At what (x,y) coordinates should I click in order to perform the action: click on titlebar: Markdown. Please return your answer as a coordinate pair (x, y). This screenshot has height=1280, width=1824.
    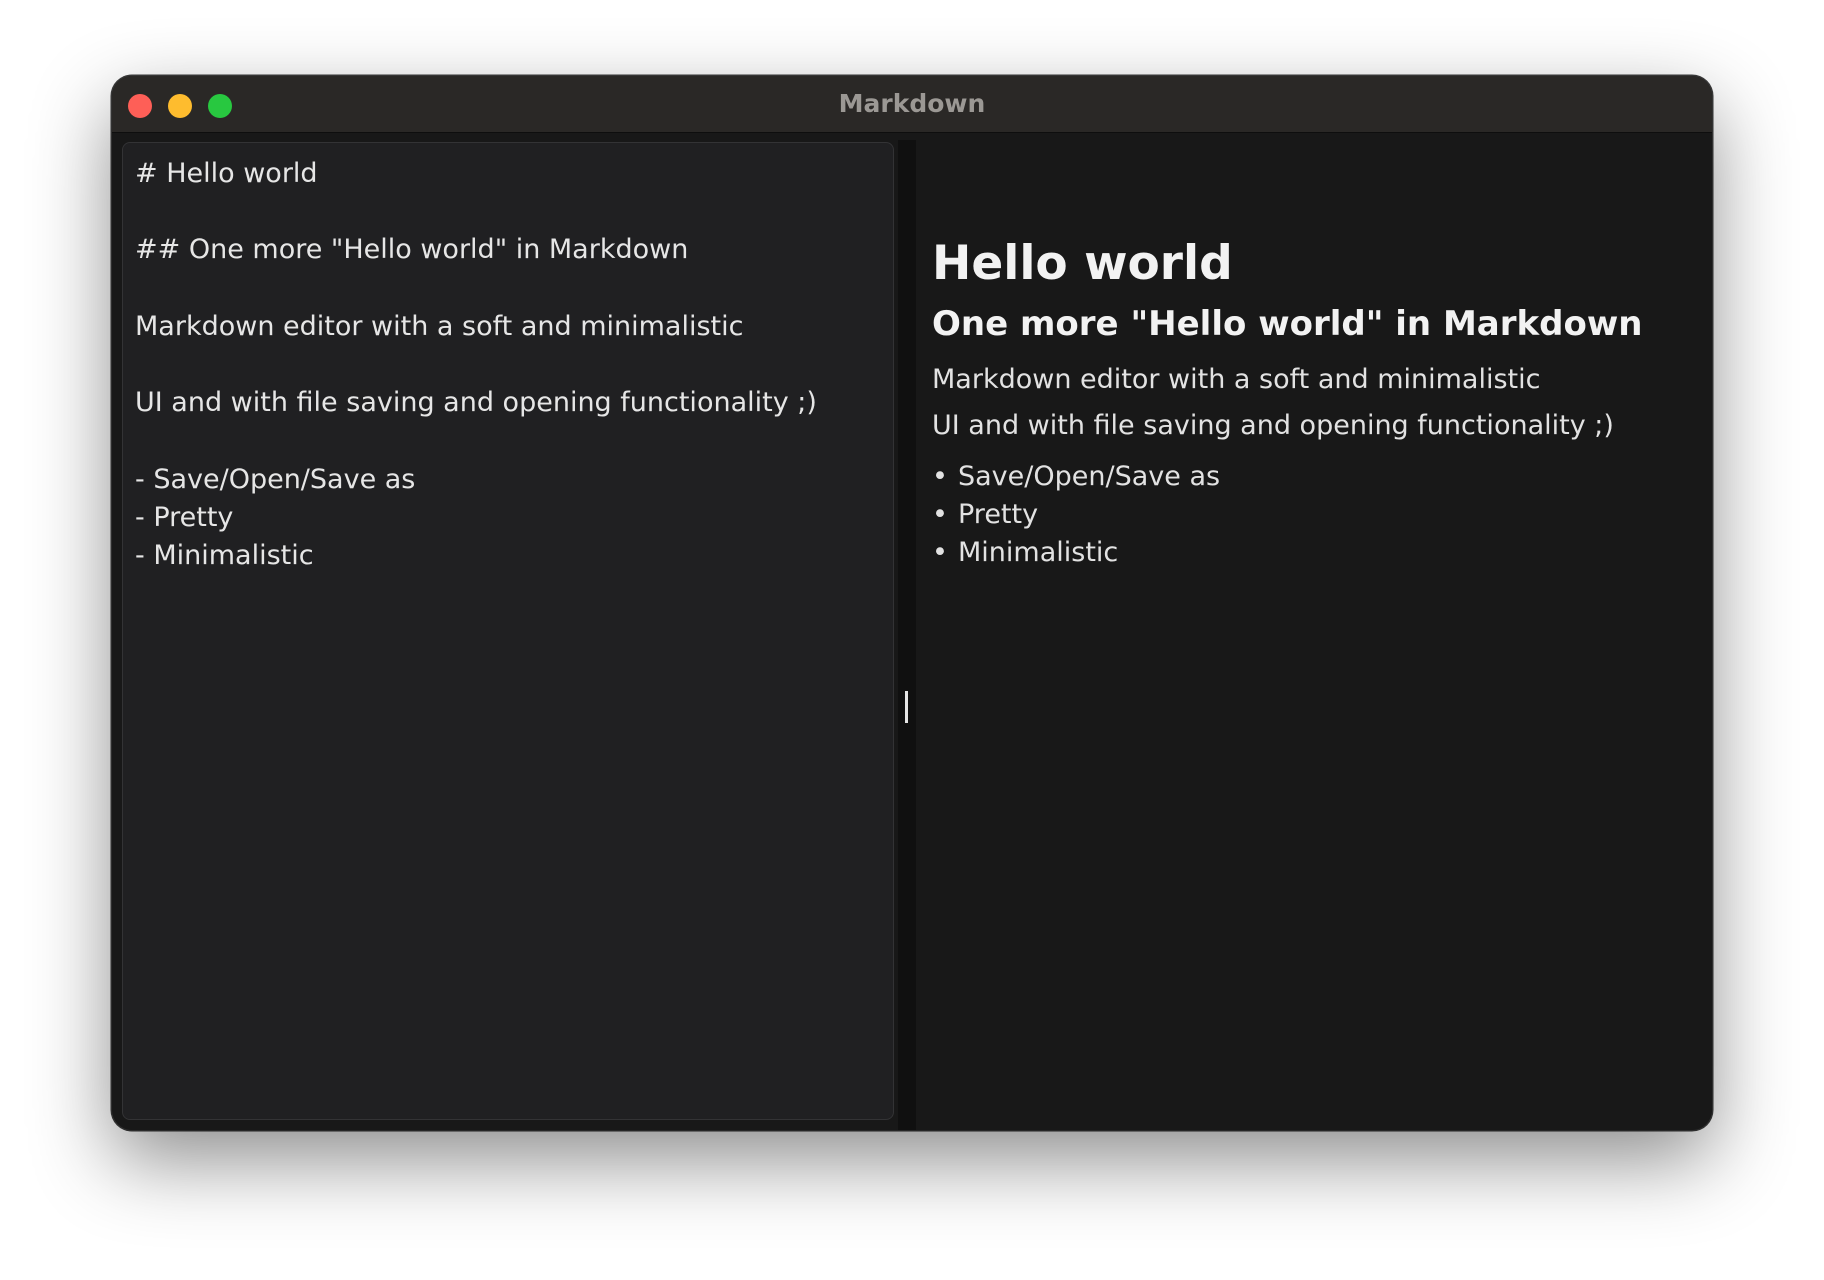
    Looking at the image, I should click on (912, 104).